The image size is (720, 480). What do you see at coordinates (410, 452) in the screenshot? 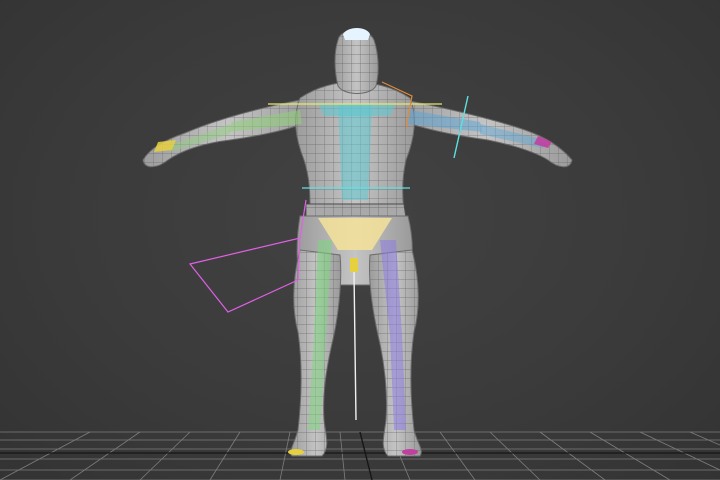
I see `right-foot-marker` at bounding box center [410, 452].